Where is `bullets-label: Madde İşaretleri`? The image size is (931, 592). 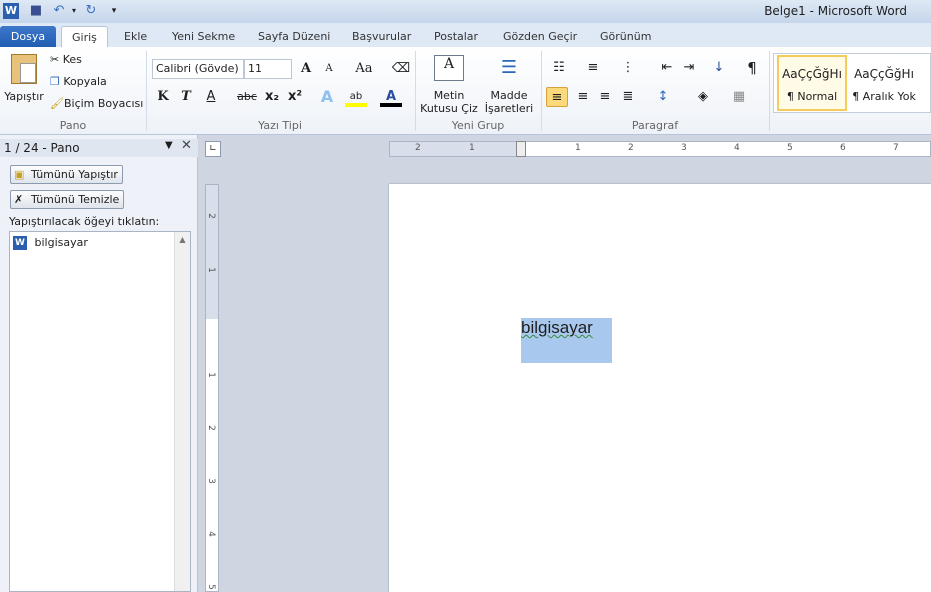
bullets-label: Madde İşaretleri is located at coordinates (509, 102).